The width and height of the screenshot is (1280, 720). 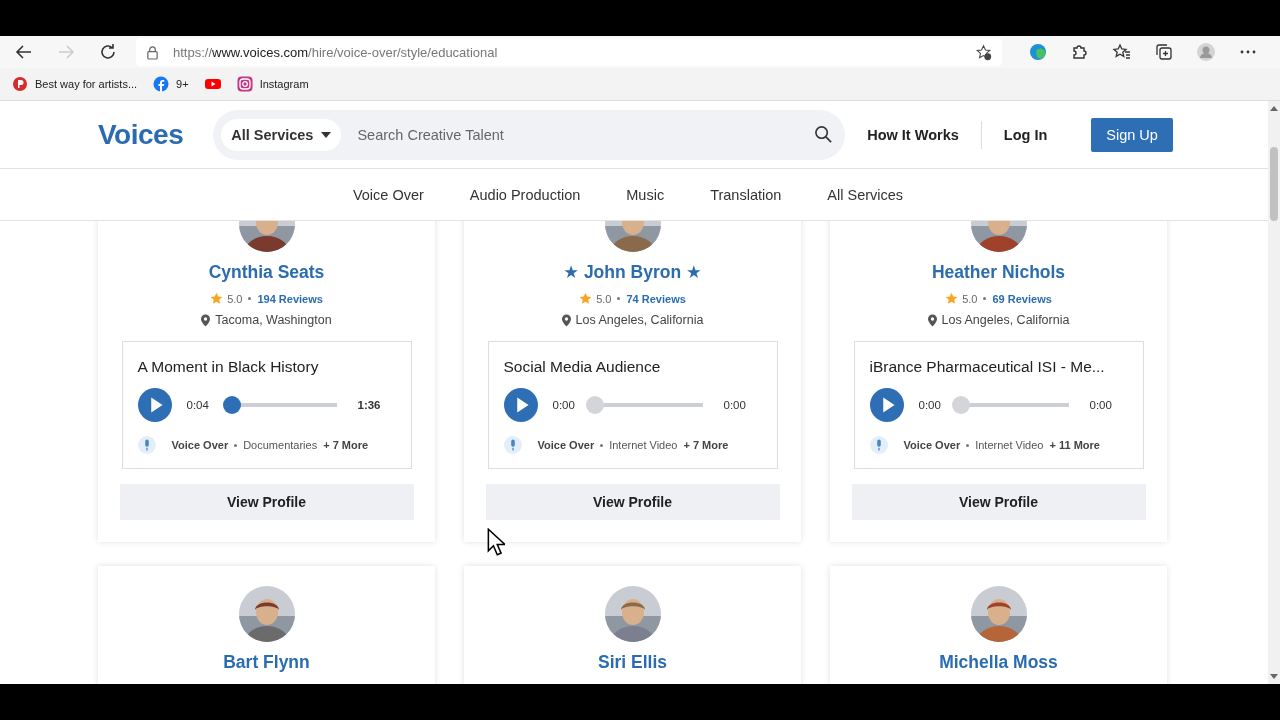 What do you see at coordinates (1080, 52) in the screenshot?
I see `extensions-icon` at bounding box center [1080, 52].